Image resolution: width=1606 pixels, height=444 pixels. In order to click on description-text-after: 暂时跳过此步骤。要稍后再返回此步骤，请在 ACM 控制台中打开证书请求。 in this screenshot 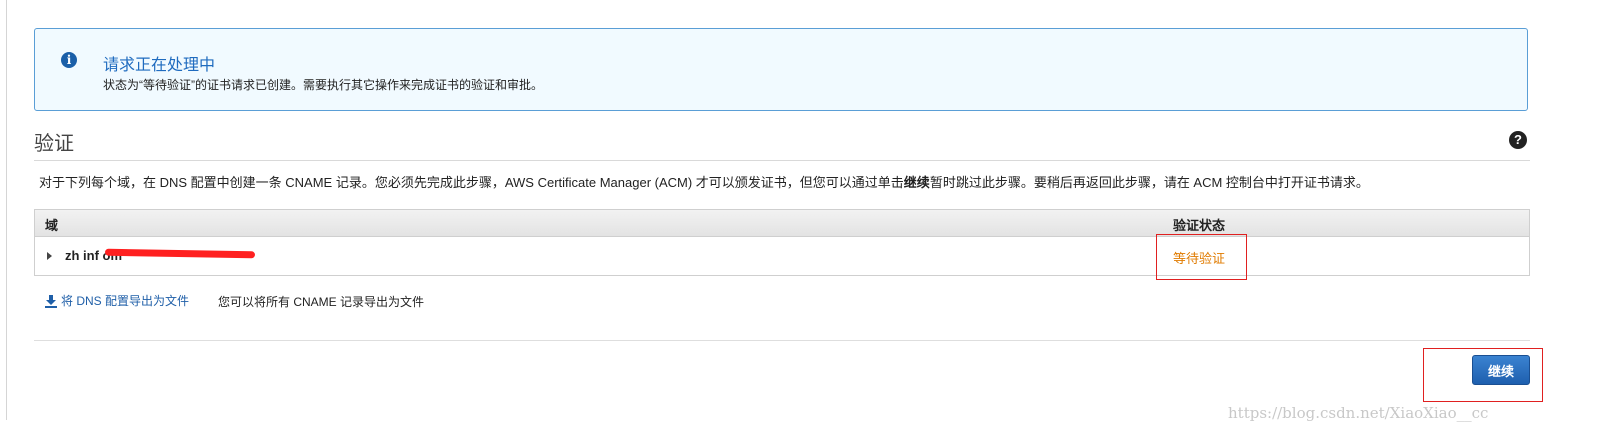, I will do `click(1149, 182)`.